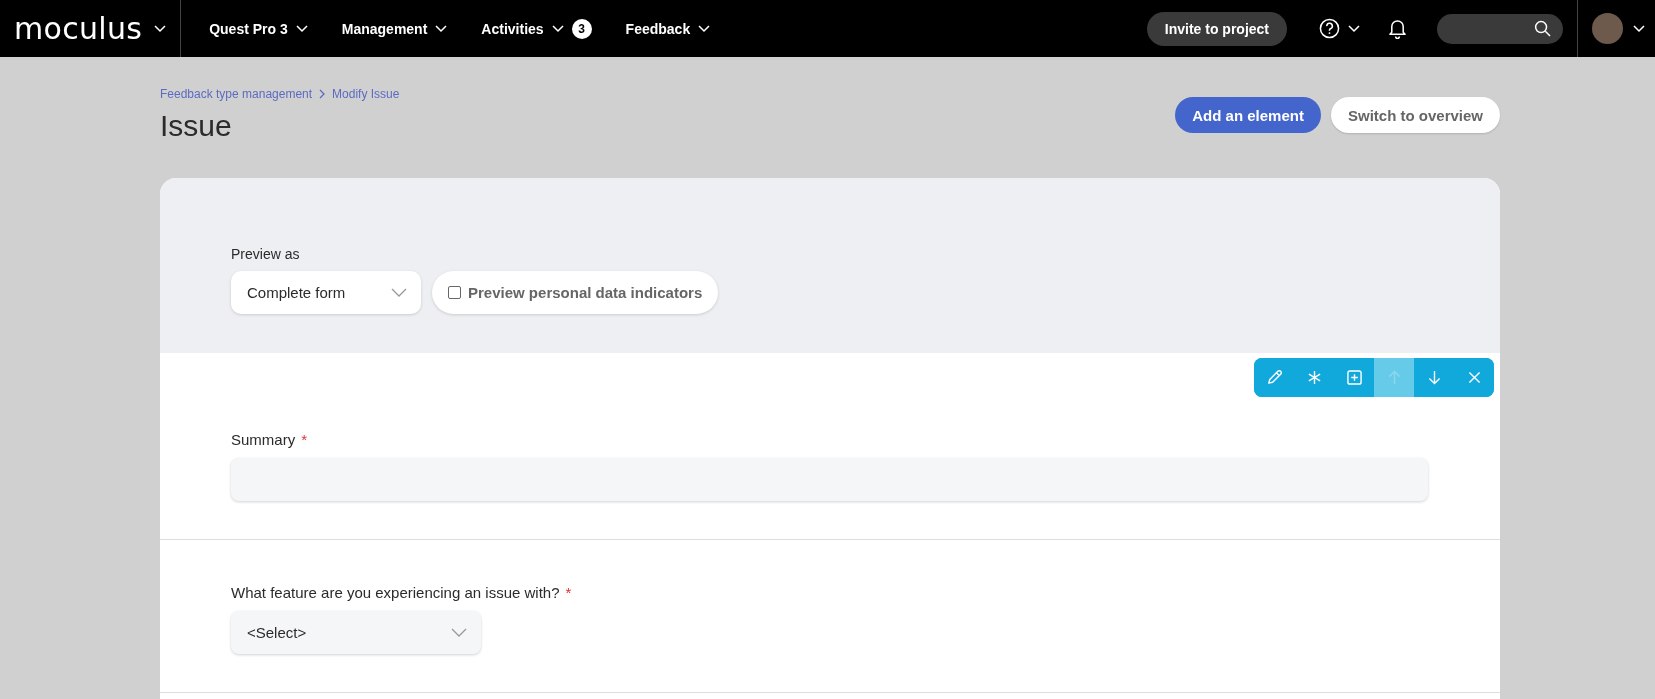 The image size is (1655, 699). Describe the element at coordinates (1354, 377) in the screenshot. I see `plus-square-icon` at that location.